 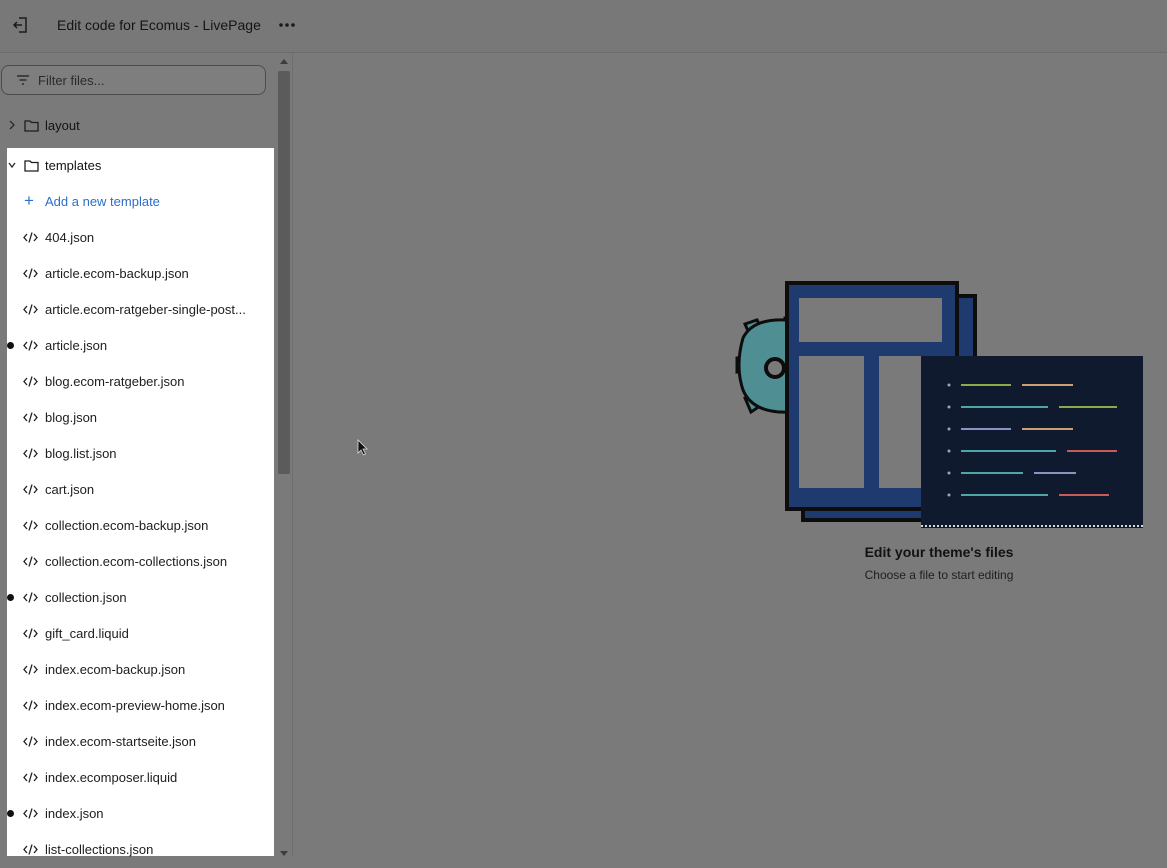 What do you see at coordinates (71, 417) in the screenshot?
I see `file-label: blog.json` at bounding box center [71, 417].